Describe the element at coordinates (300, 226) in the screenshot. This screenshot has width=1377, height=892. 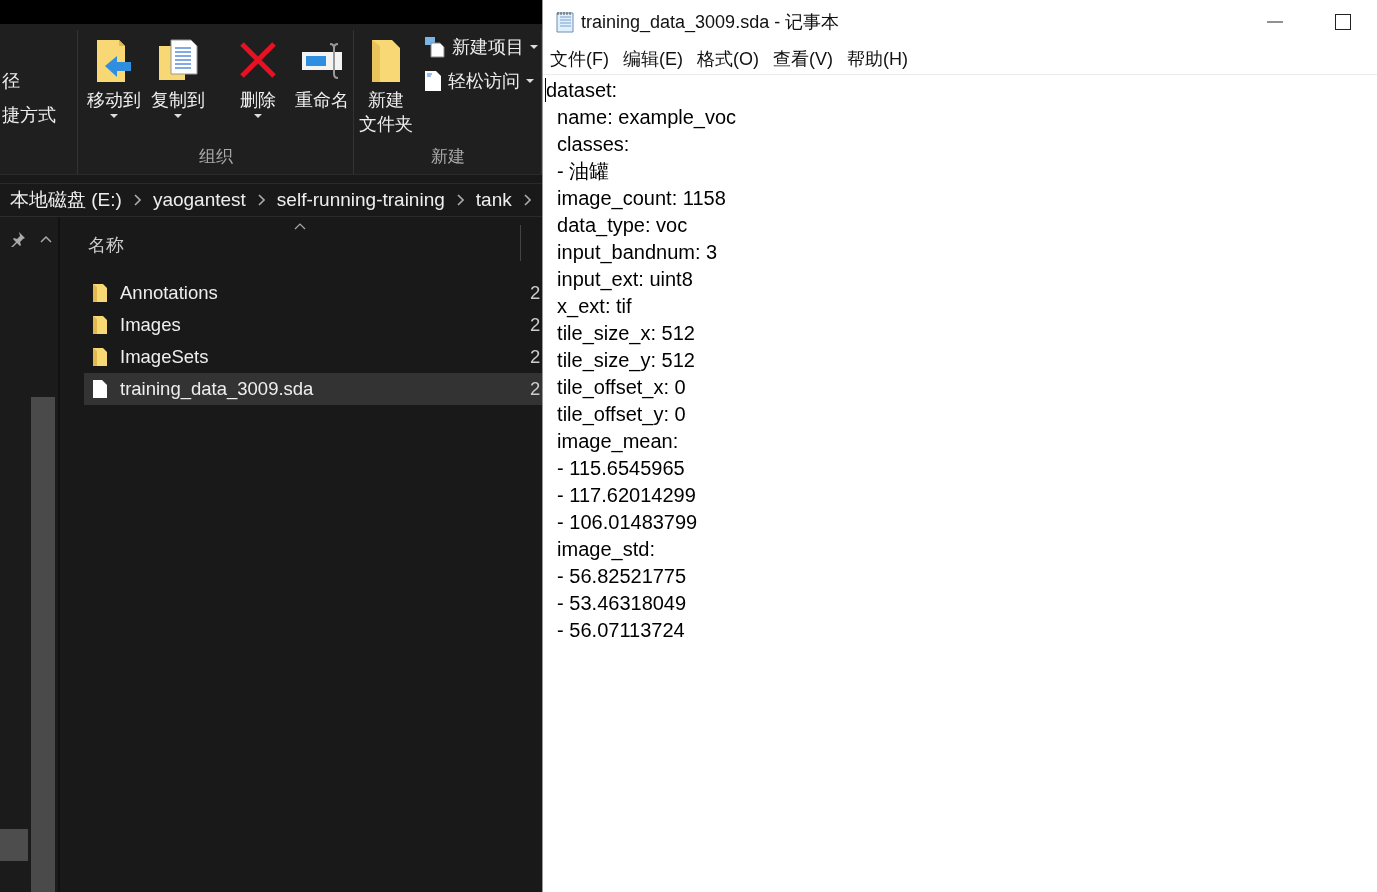
I see `sort-icon` at that location.